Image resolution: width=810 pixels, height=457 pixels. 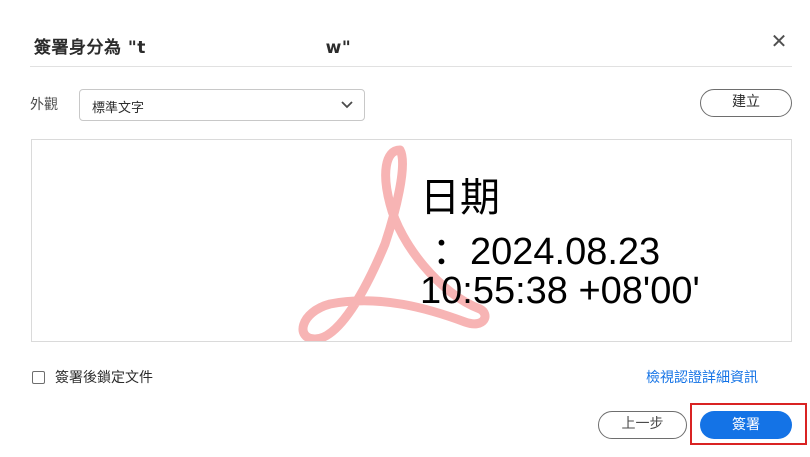 What do you see at coordinates (104, 378) in the screenshot?
I see `lock-label: 簽署後鎖定文件` at bounding box center [104, 378].